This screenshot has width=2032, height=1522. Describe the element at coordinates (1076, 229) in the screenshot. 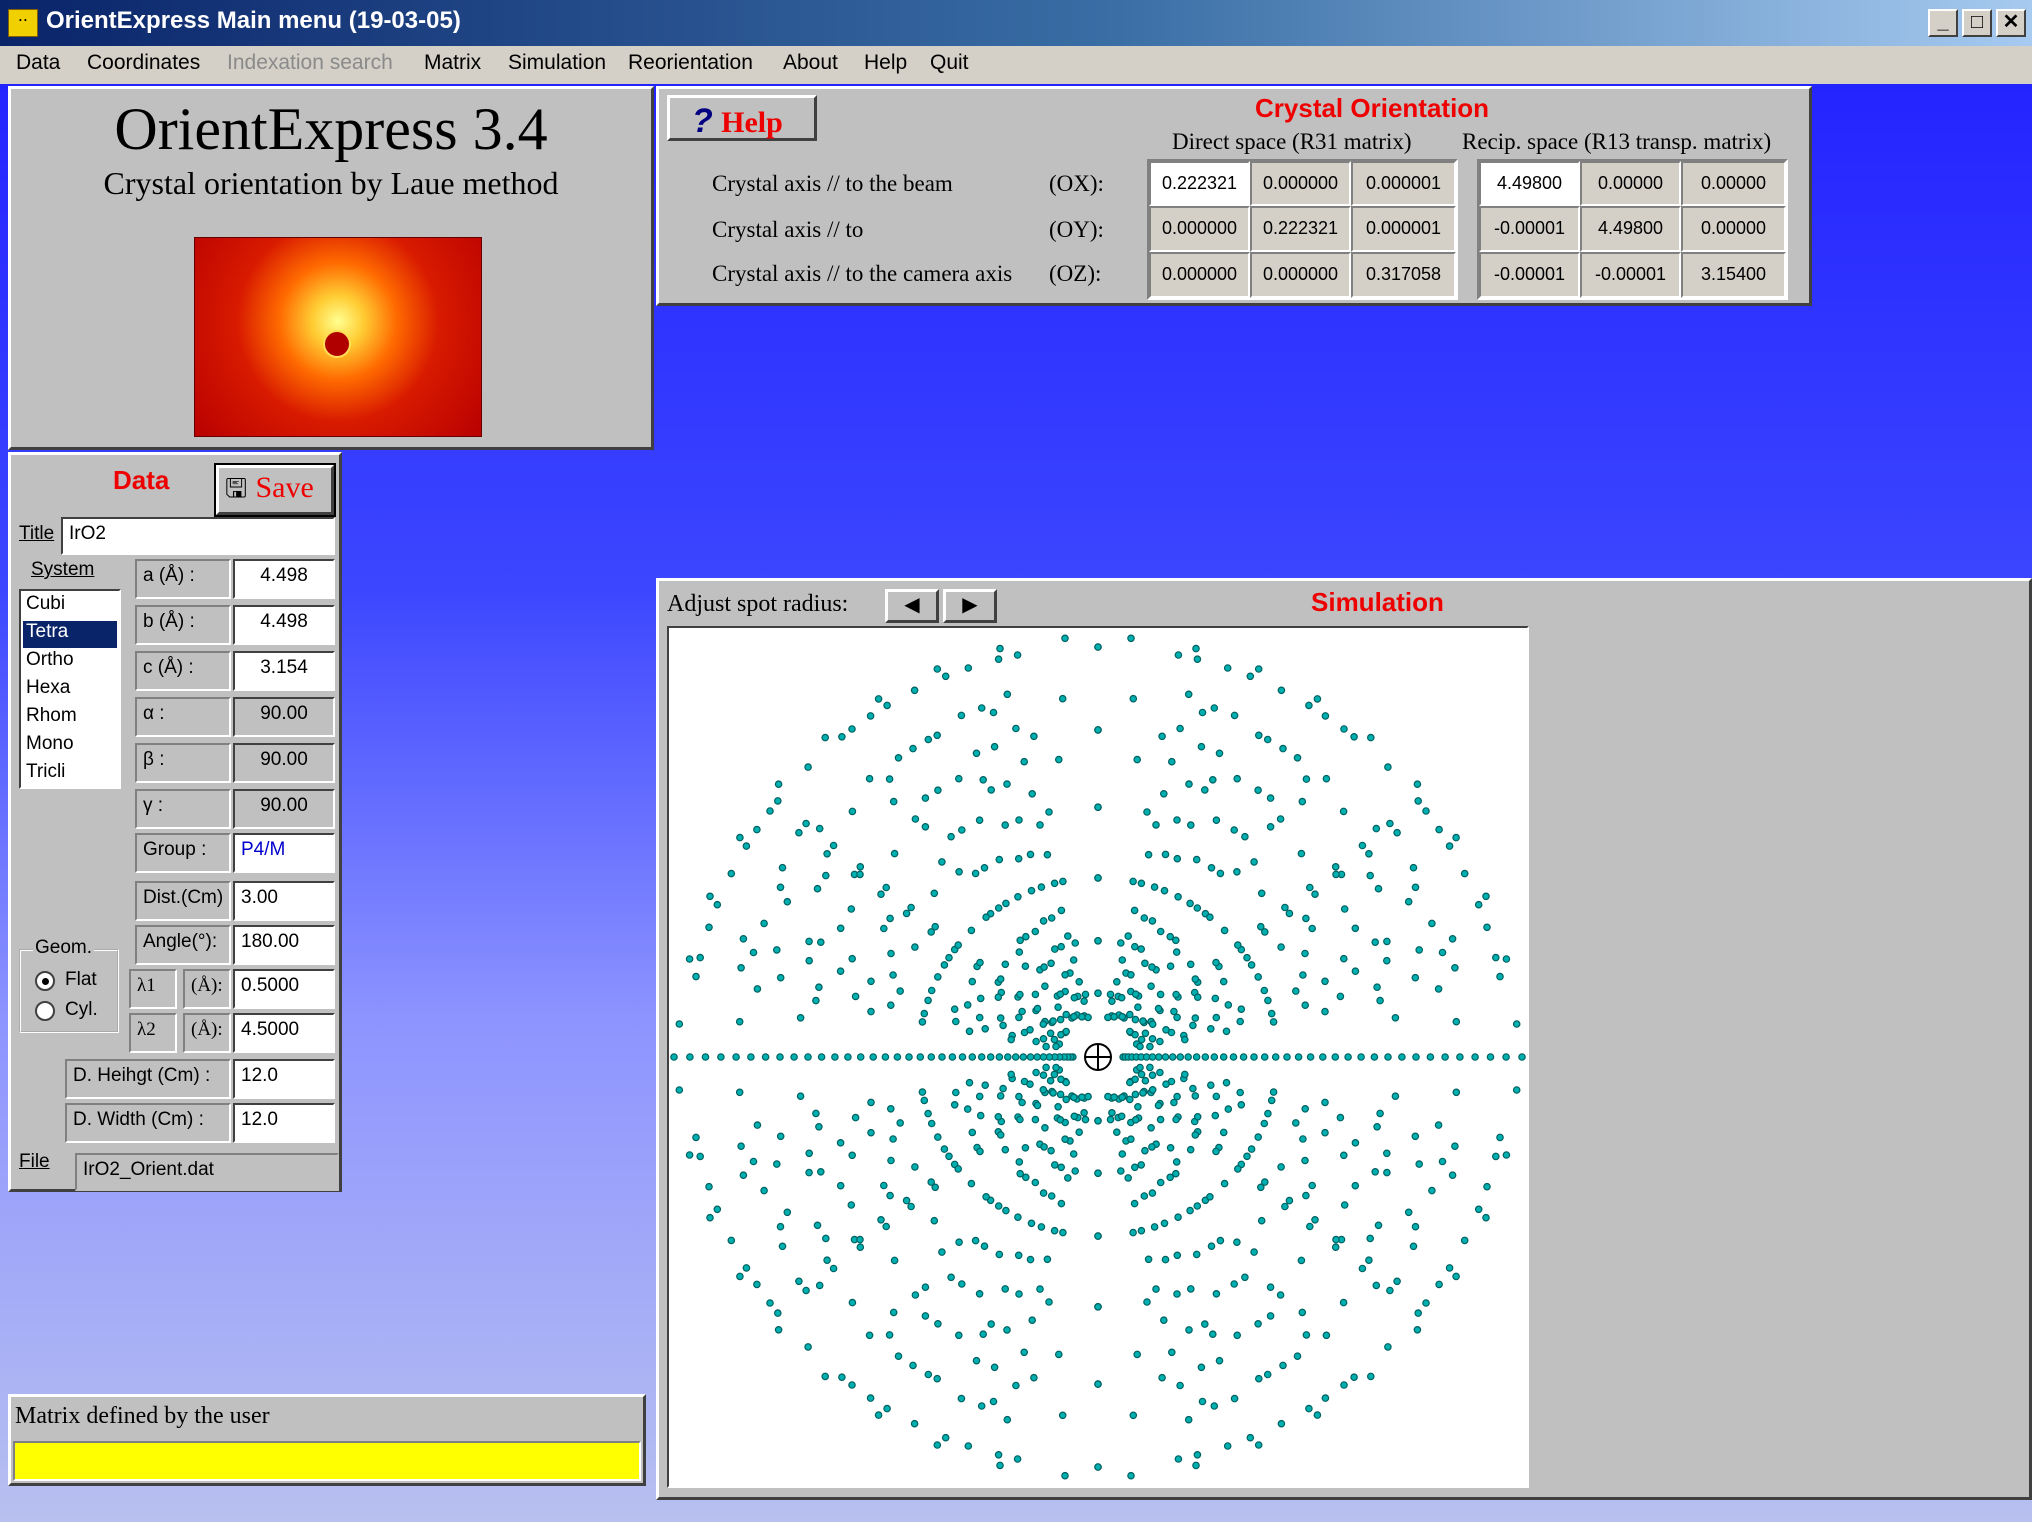

I see `row-oy-axis: (OY):` at that location.